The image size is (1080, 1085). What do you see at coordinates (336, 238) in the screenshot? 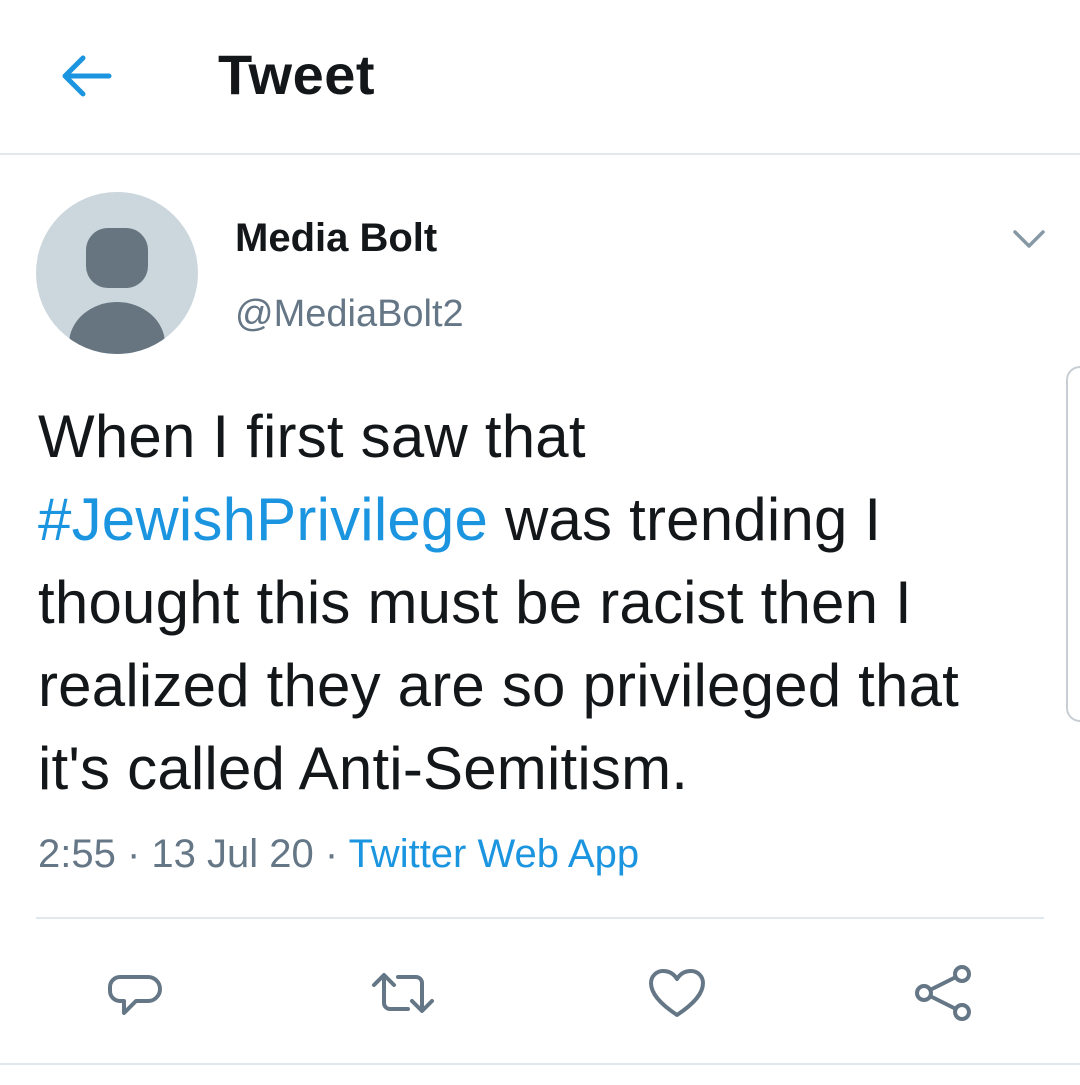
I see `author-name: Media Bolt` at bounding box center [336, 238].